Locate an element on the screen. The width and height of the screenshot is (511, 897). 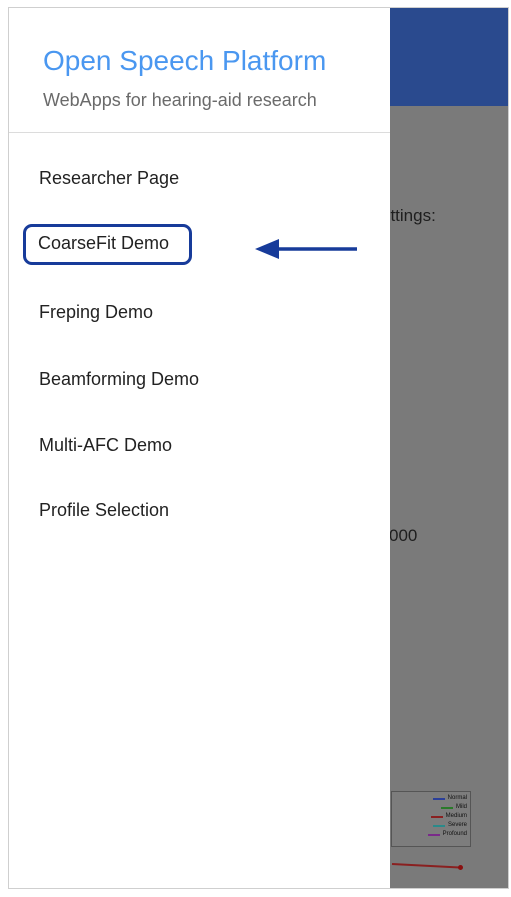
chart-legend: Normal Mild Medium Severe Profound is located at coordinates (431, 819).